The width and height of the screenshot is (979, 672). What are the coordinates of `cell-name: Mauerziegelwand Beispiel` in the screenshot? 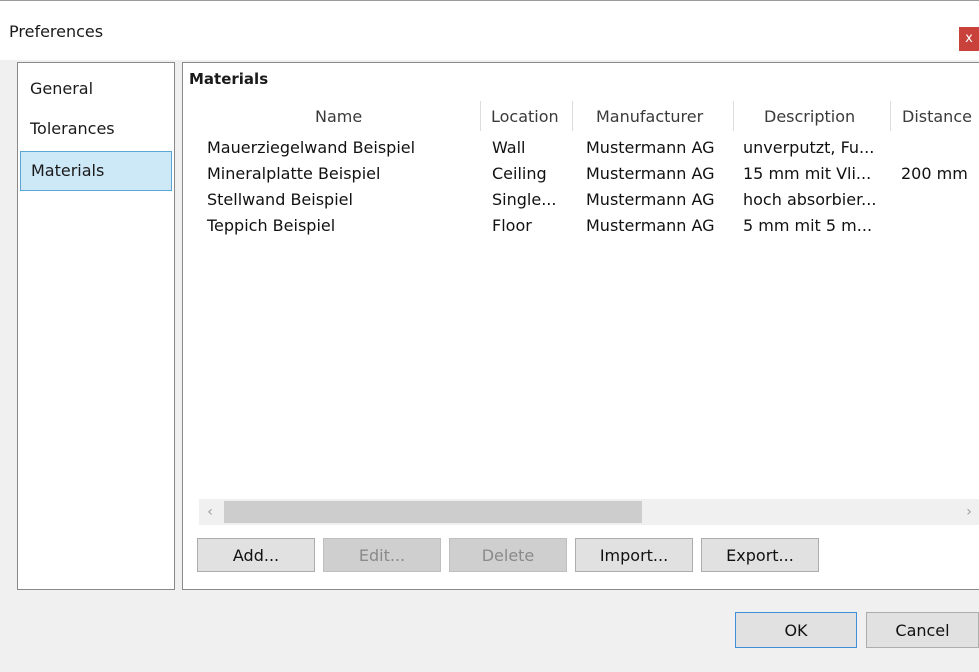 It's located at (311, 147).